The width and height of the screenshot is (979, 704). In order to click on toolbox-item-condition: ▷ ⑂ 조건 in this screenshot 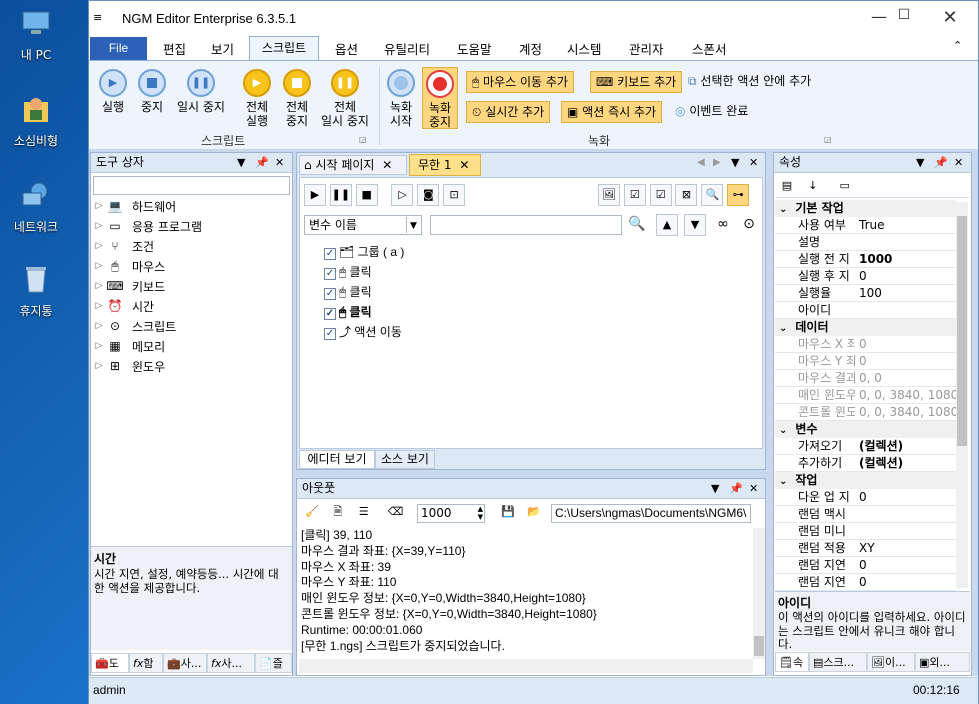, I will do `click(193, 246)`.